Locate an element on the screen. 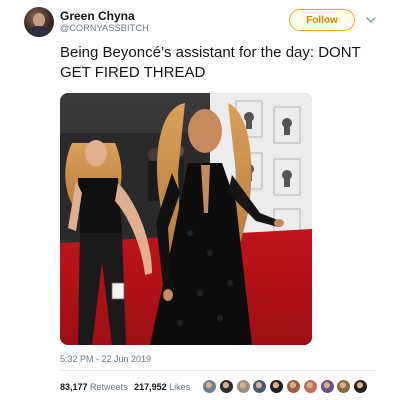  divider is located at coordinates (218, 370).